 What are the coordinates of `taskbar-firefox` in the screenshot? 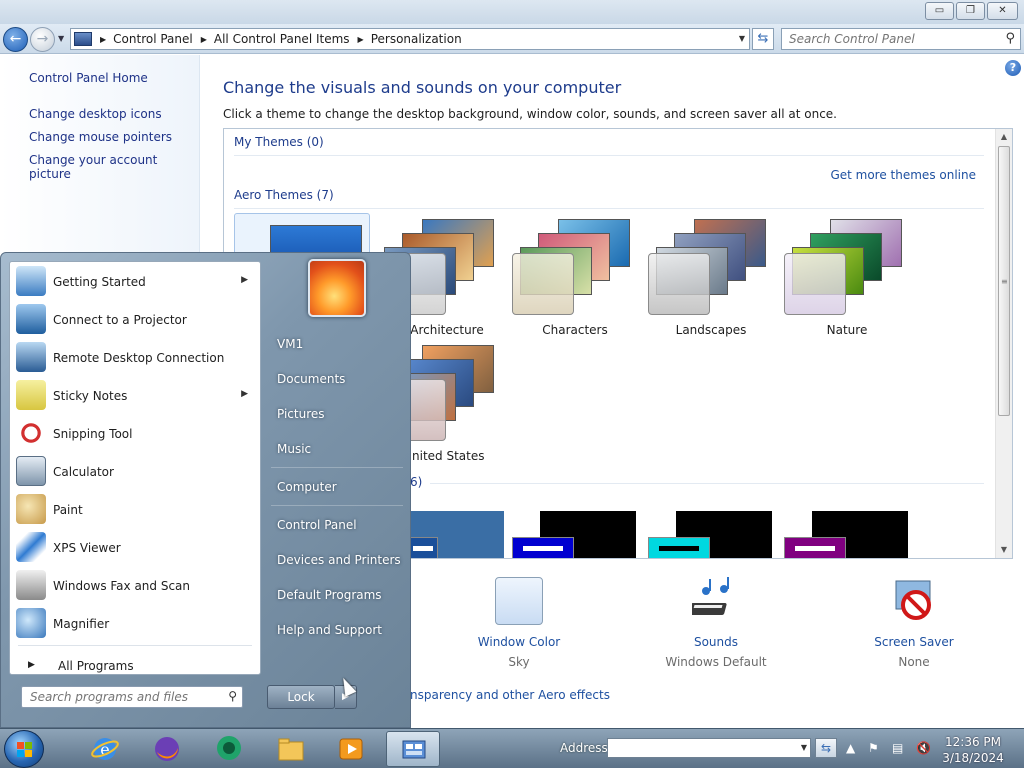 It's located at (167, 749).